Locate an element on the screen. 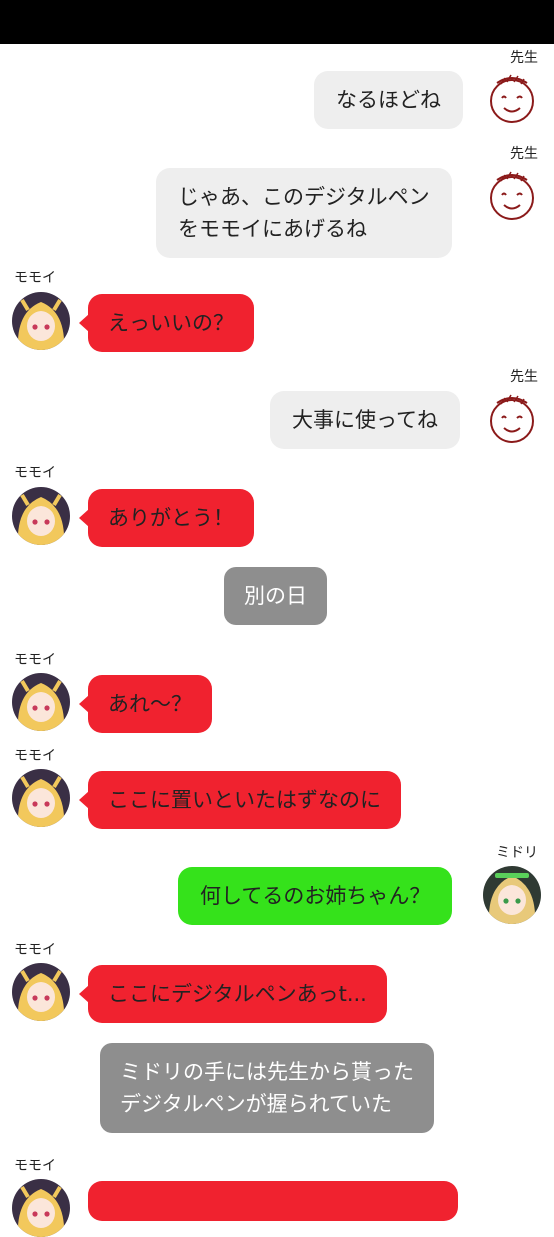  momoi-message-bubble: あれ～？ is located at coordinates (145, 704).